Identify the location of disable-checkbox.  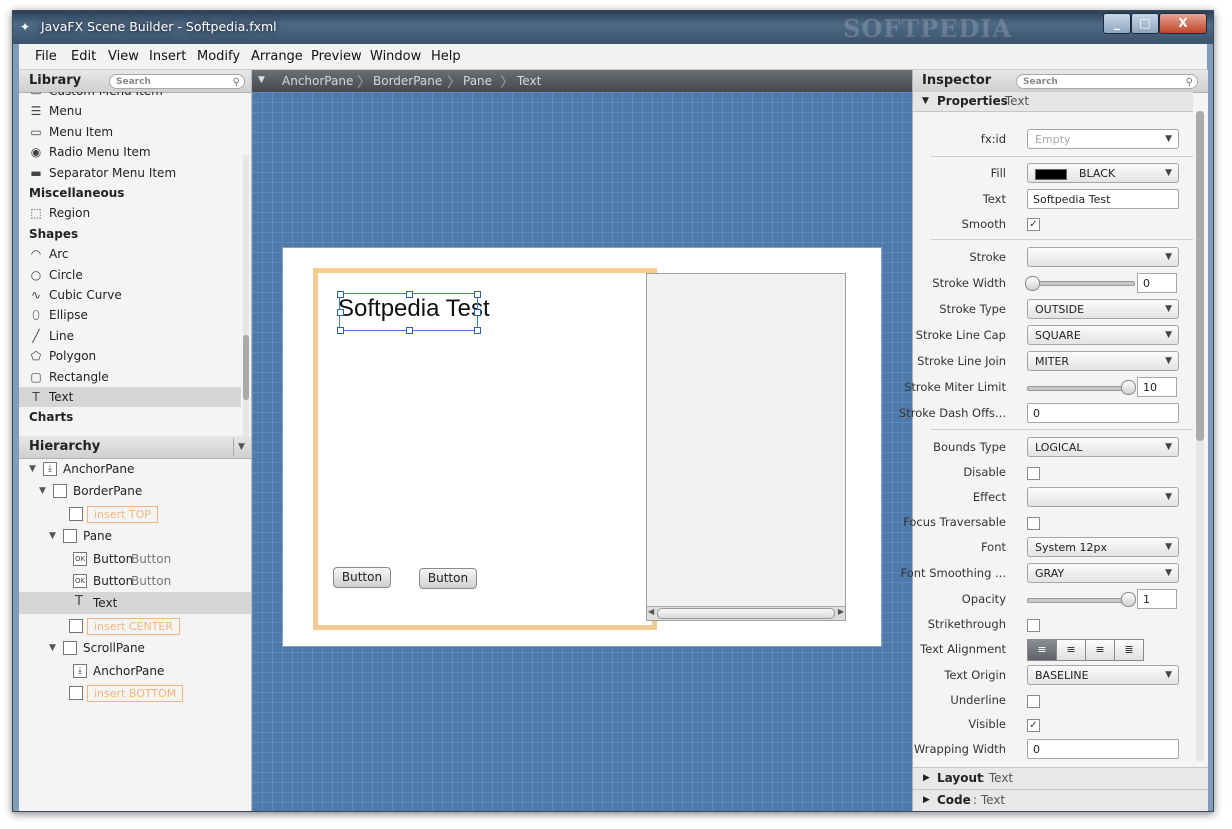
(1033, 473).